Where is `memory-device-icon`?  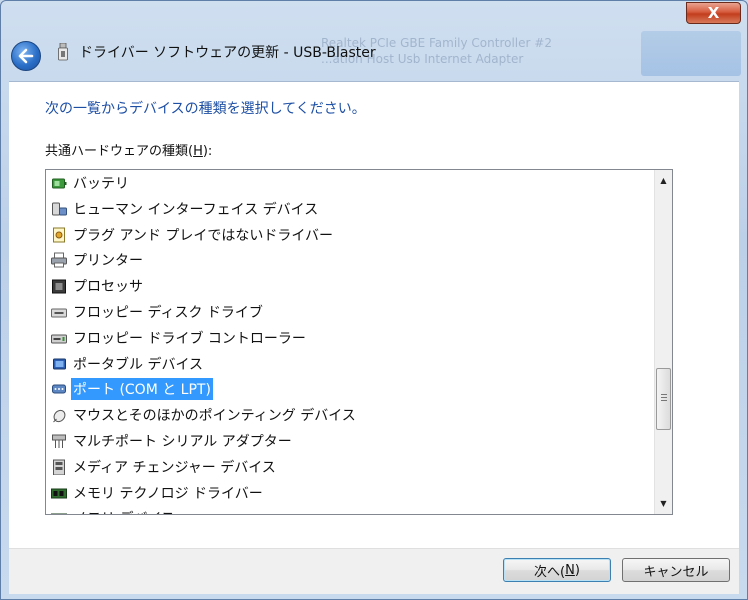 memory-device-icon is located at coordinates (59, 513).